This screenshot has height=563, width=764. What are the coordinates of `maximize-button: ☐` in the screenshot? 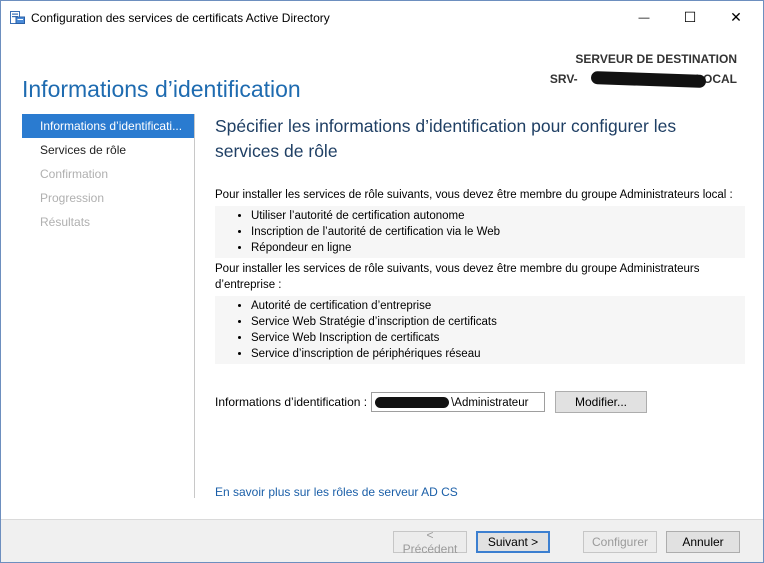 It's located at (690, 17).